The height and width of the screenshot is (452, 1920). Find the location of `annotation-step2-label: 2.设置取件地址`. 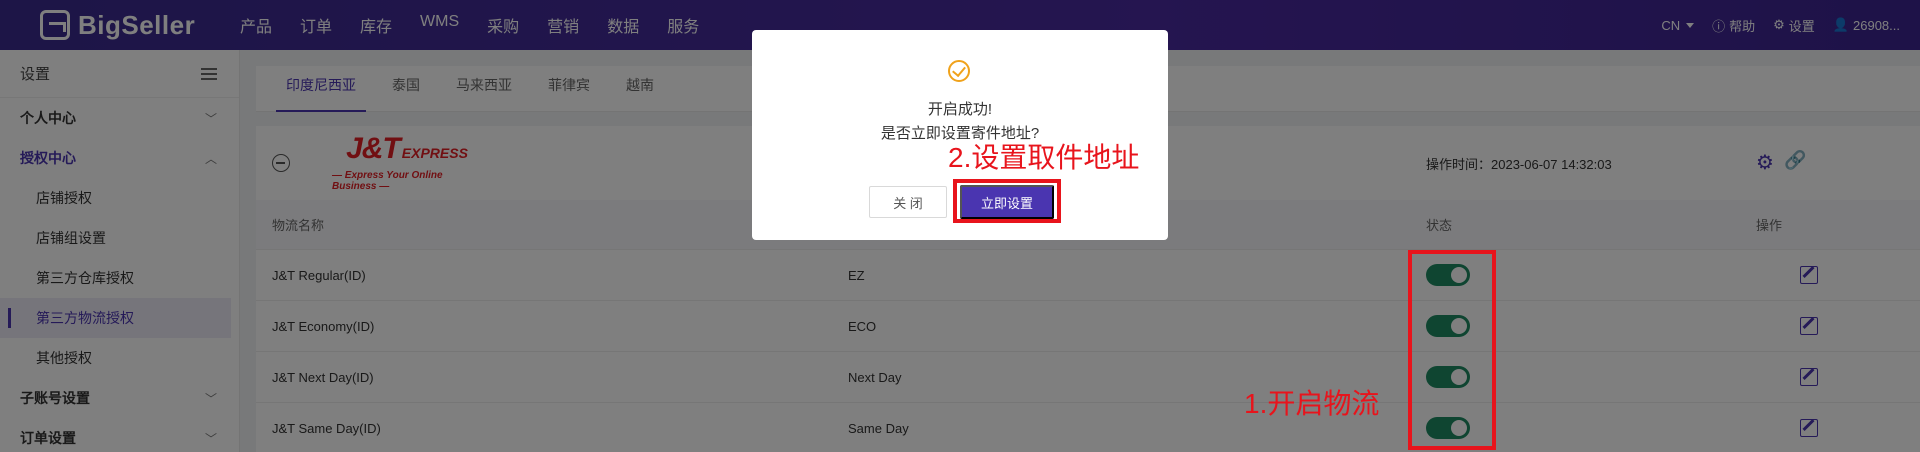

annotation-step2-label: 2.设置取件地址 is located at coordinates (1044, 157).